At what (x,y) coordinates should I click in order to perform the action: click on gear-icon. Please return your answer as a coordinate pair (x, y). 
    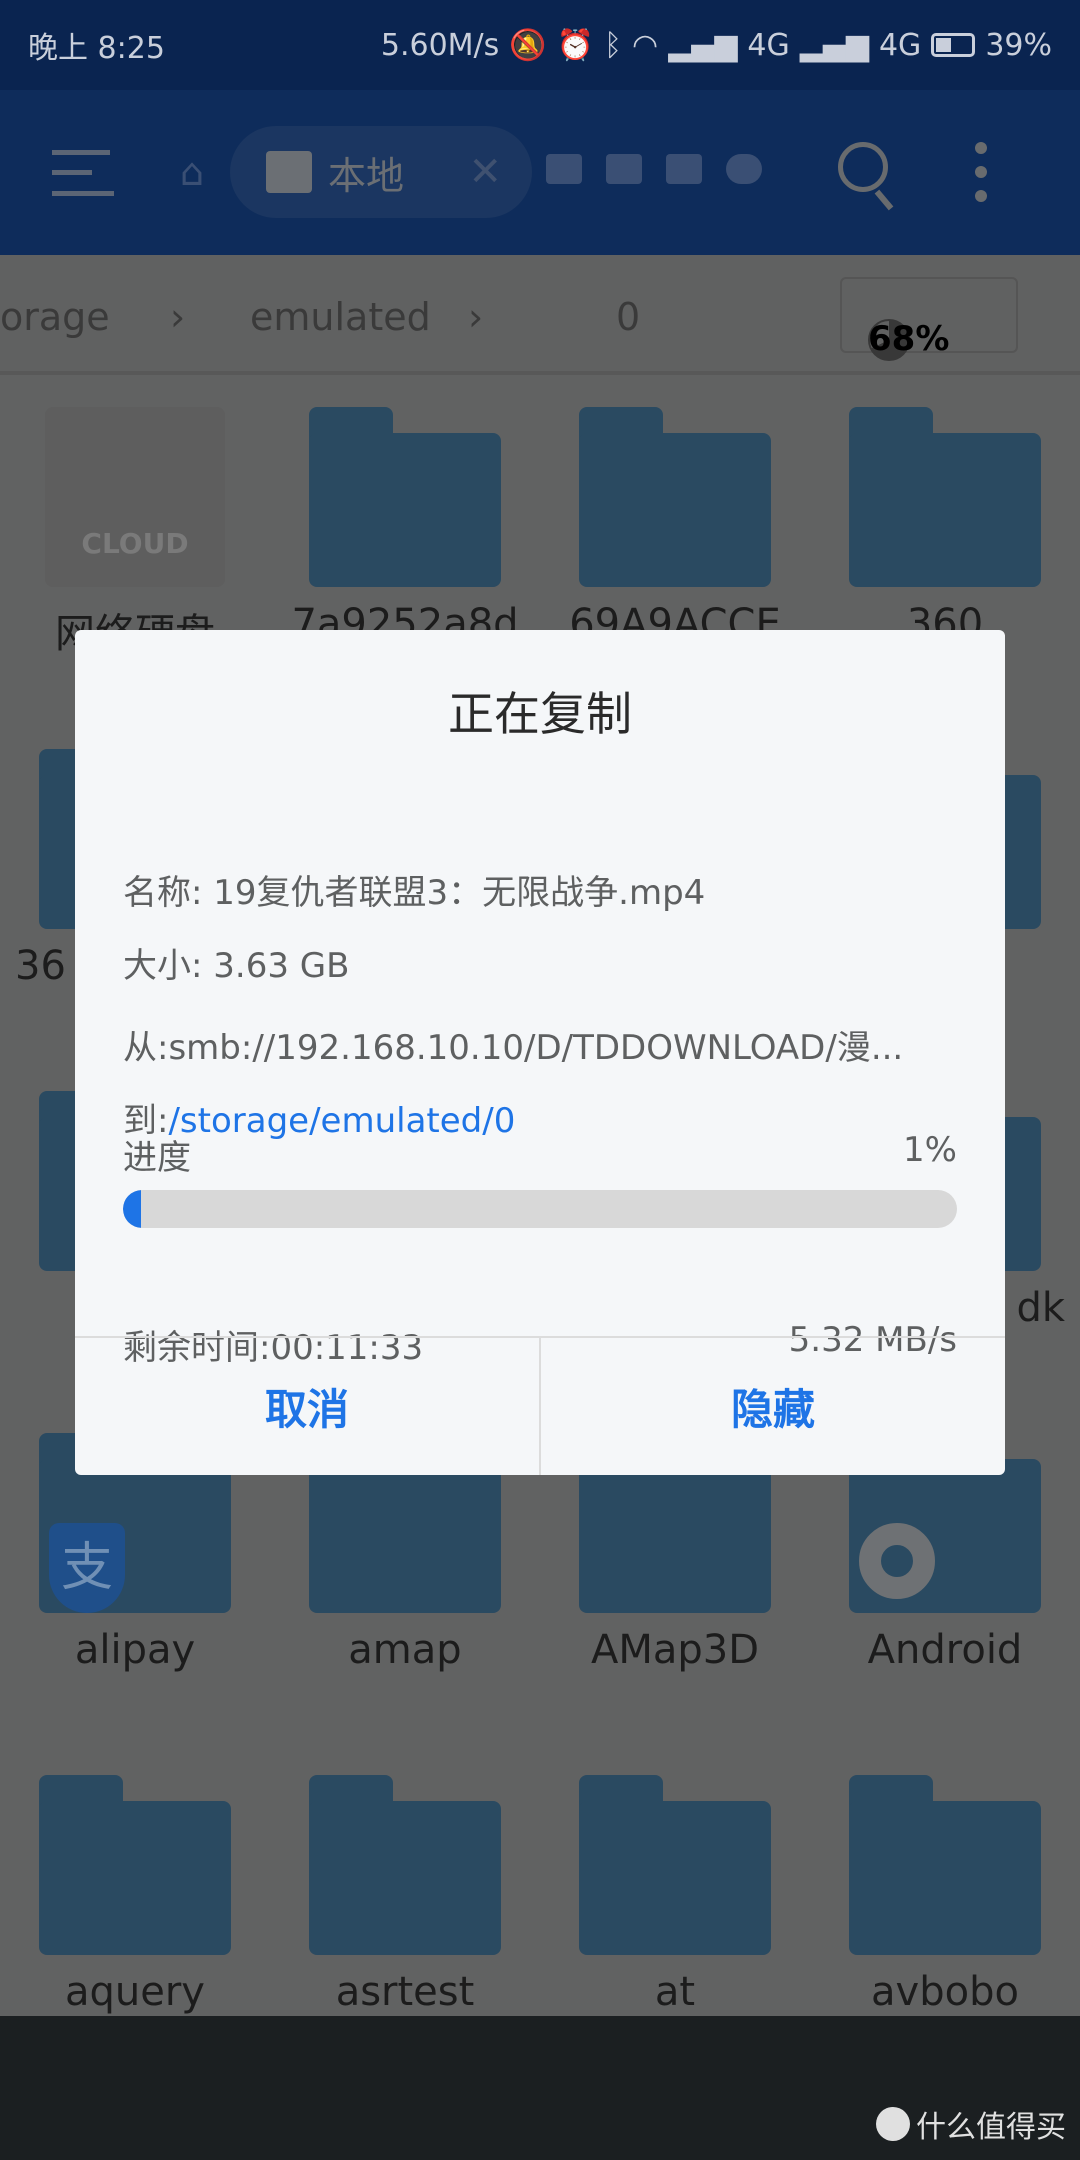
    Looking at the image, I should click on (897, 1561).